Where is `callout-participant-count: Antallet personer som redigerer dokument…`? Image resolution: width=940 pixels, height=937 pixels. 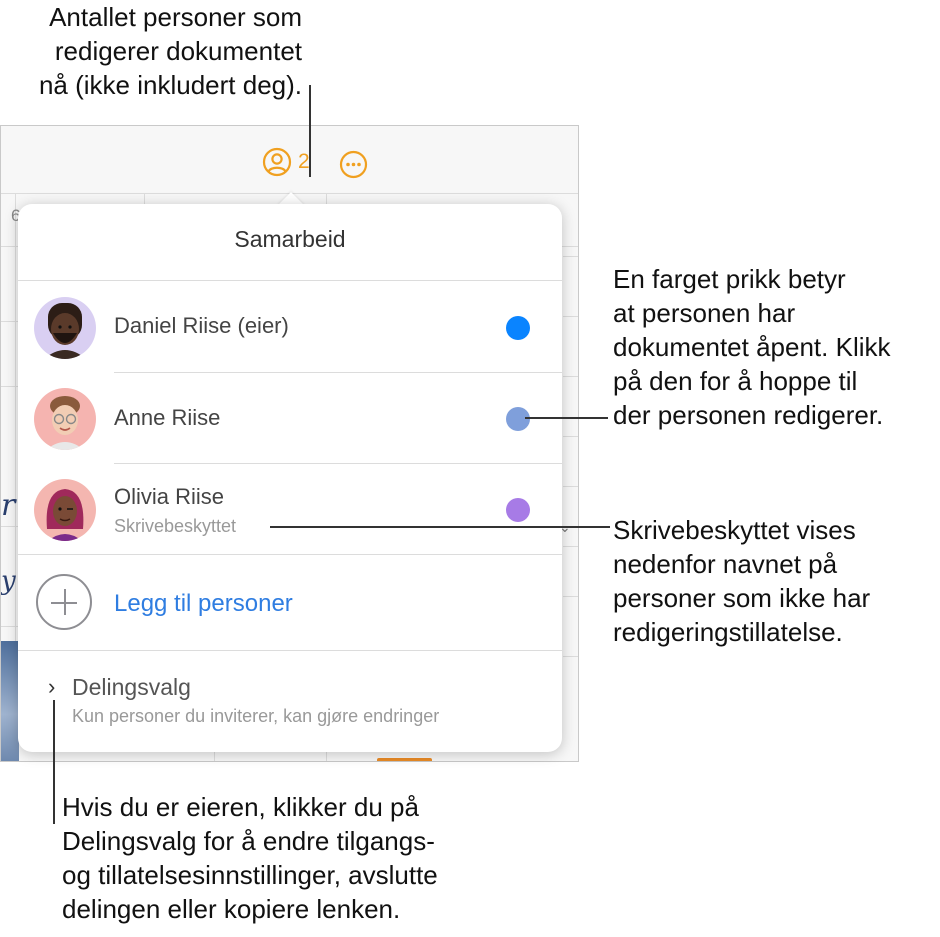
callout-participant-count: Antallet personer som redigerer dokument… is located at coordinates (170, 51).